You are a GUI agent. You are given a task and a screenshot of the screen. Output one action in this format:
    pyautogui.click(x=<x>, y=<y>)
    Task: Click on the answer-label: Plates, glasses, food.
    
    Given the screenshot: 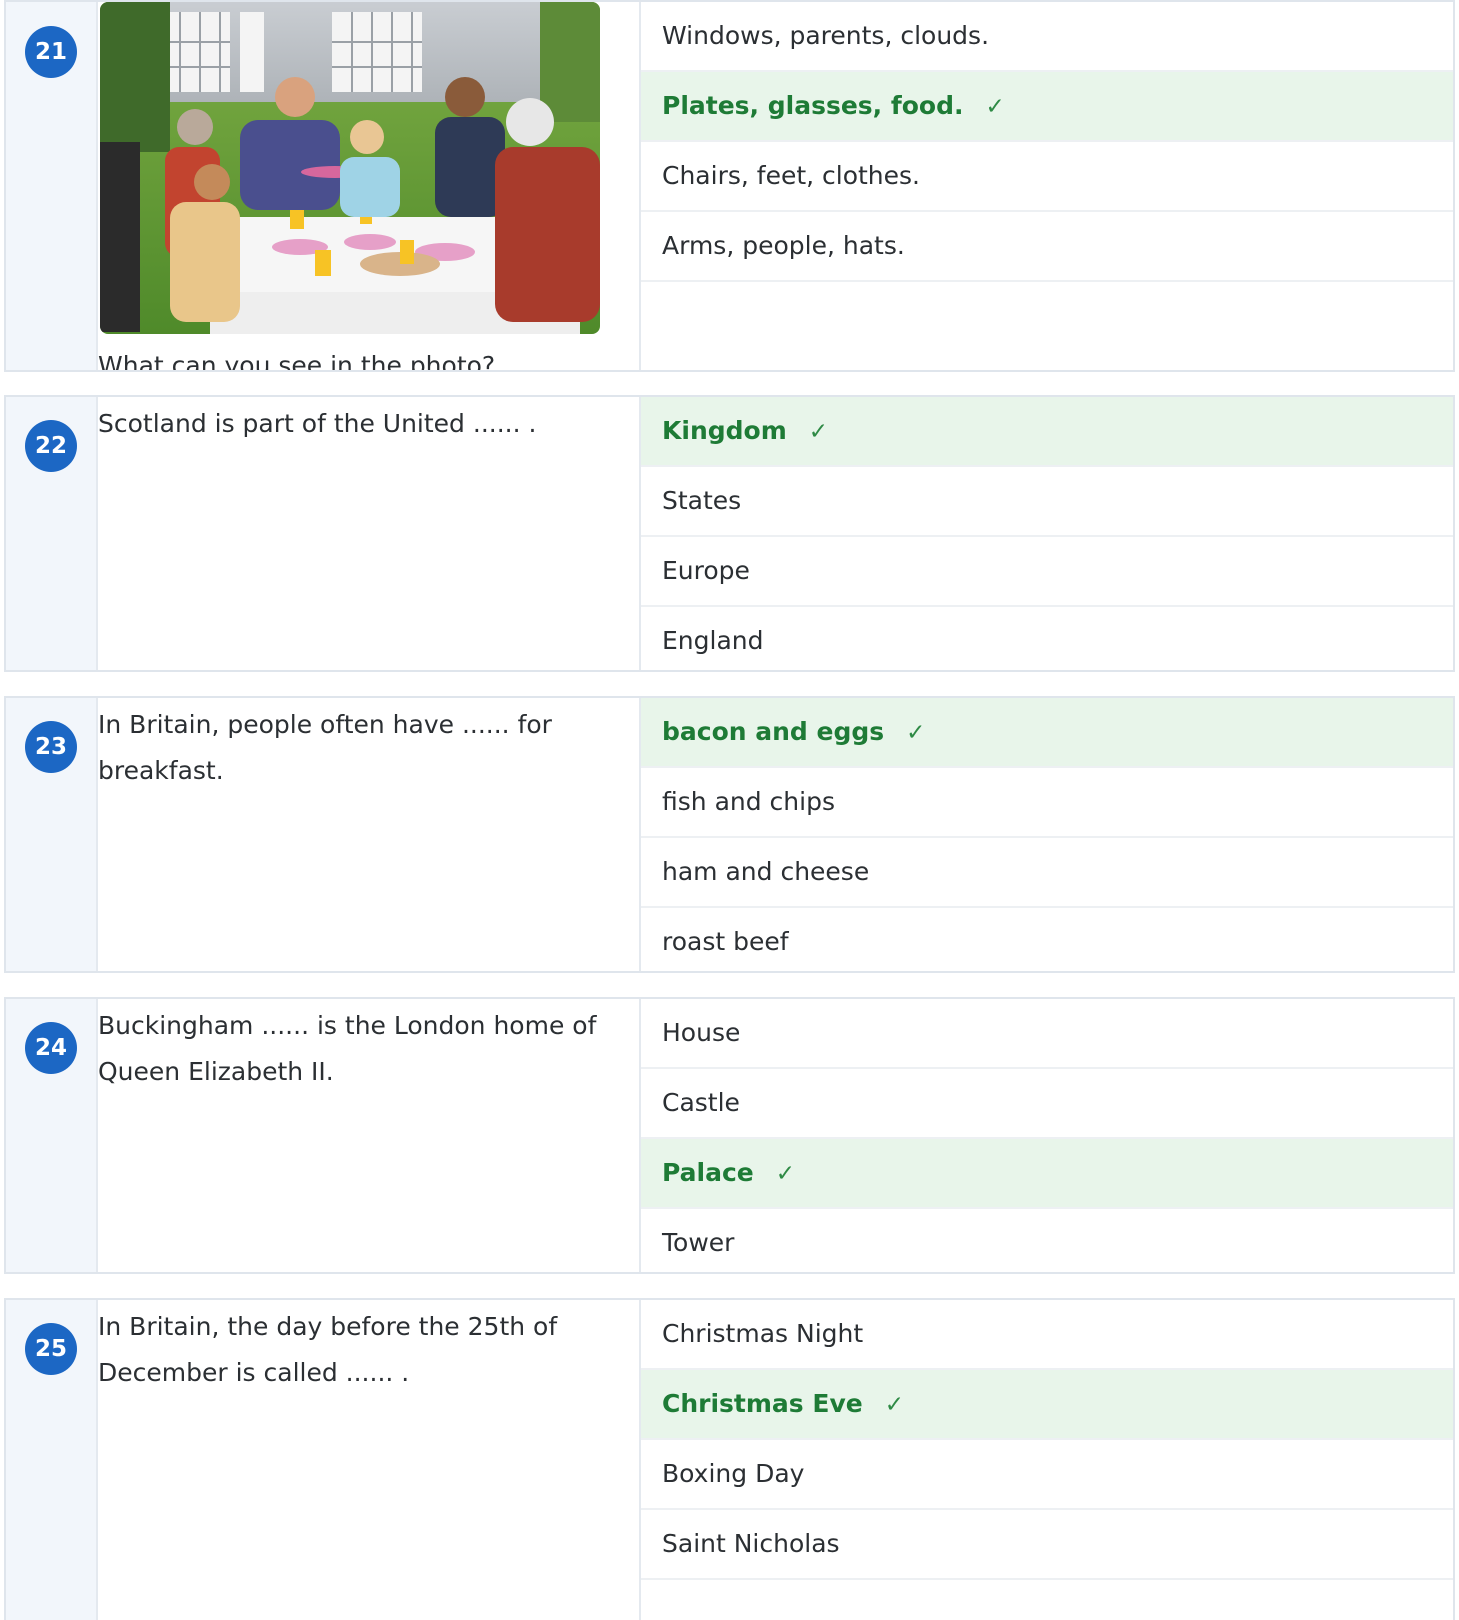 What is the action you would take?
    pyautogui.click(x=813, y=105)
    